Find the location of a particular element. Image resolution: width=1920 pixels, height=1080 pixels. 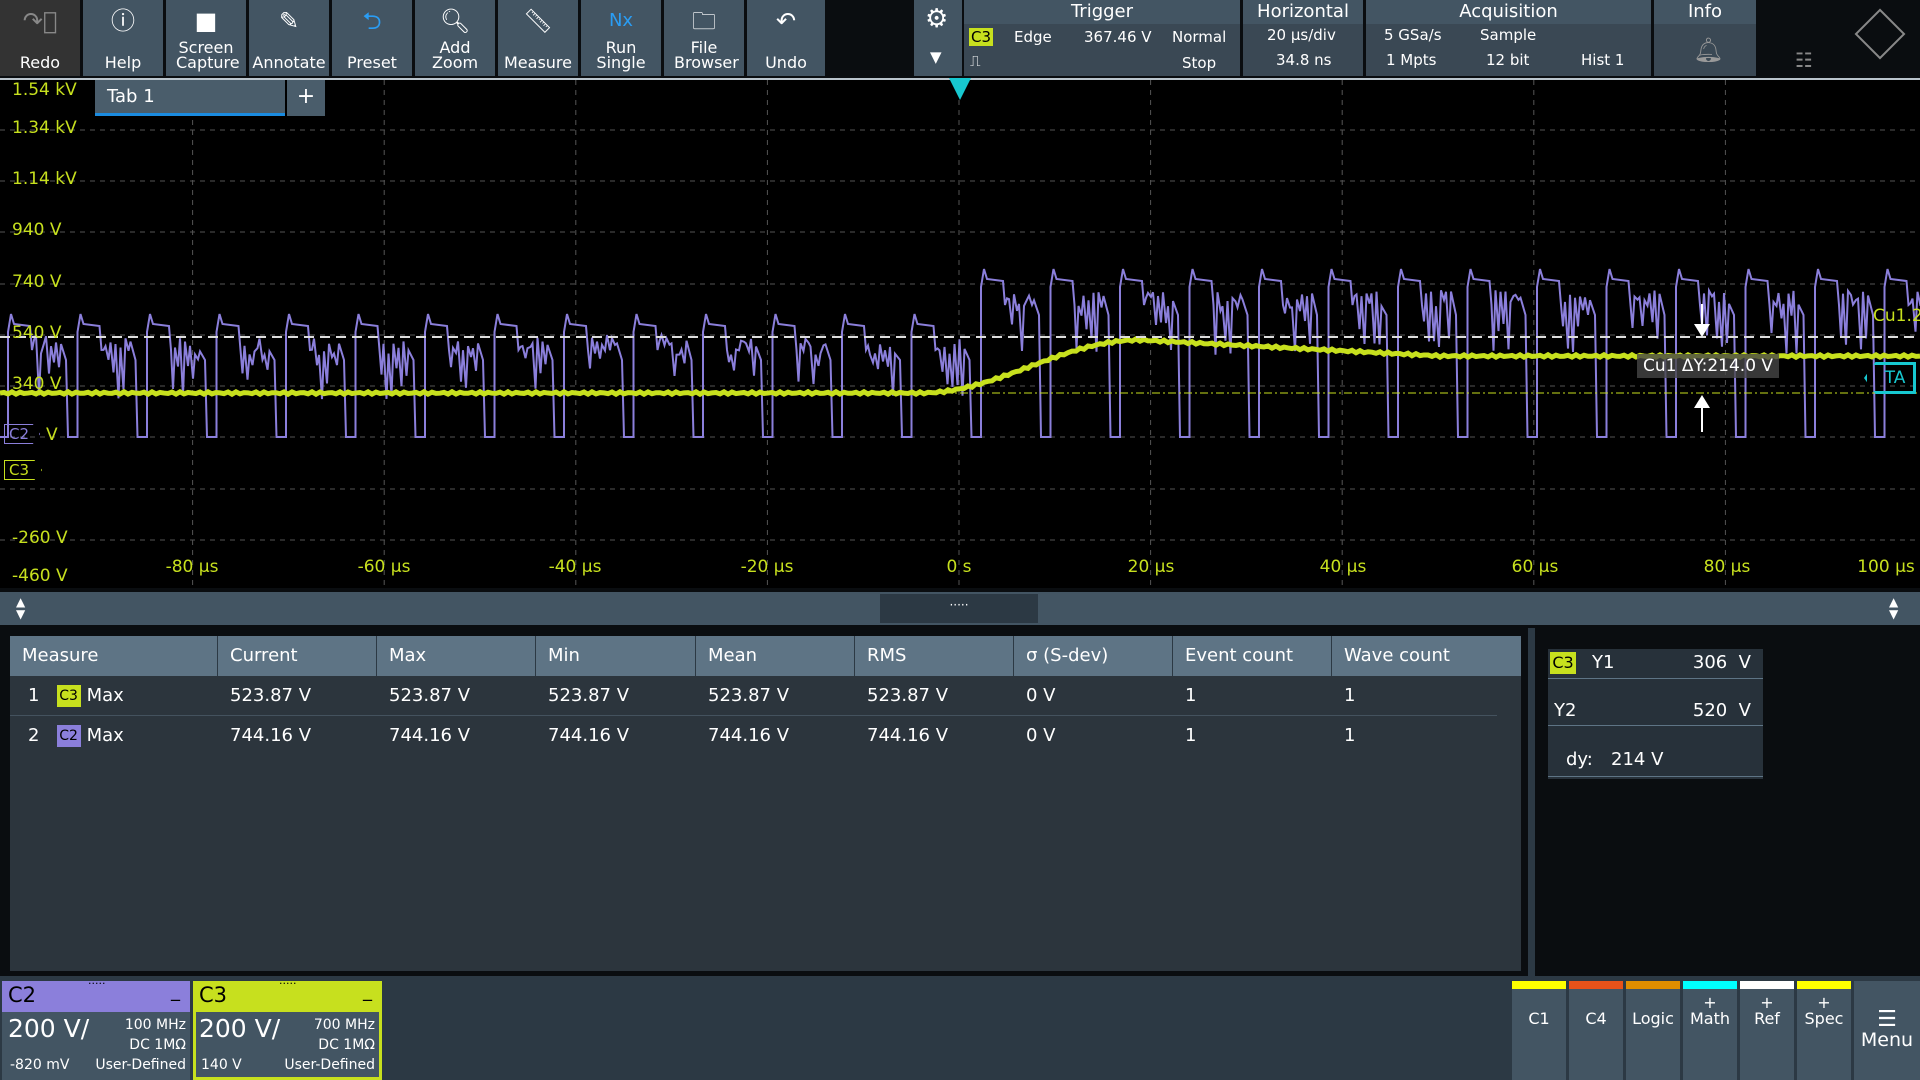

redo-icon: ↷⃠ is located at coordinates (40, 21).